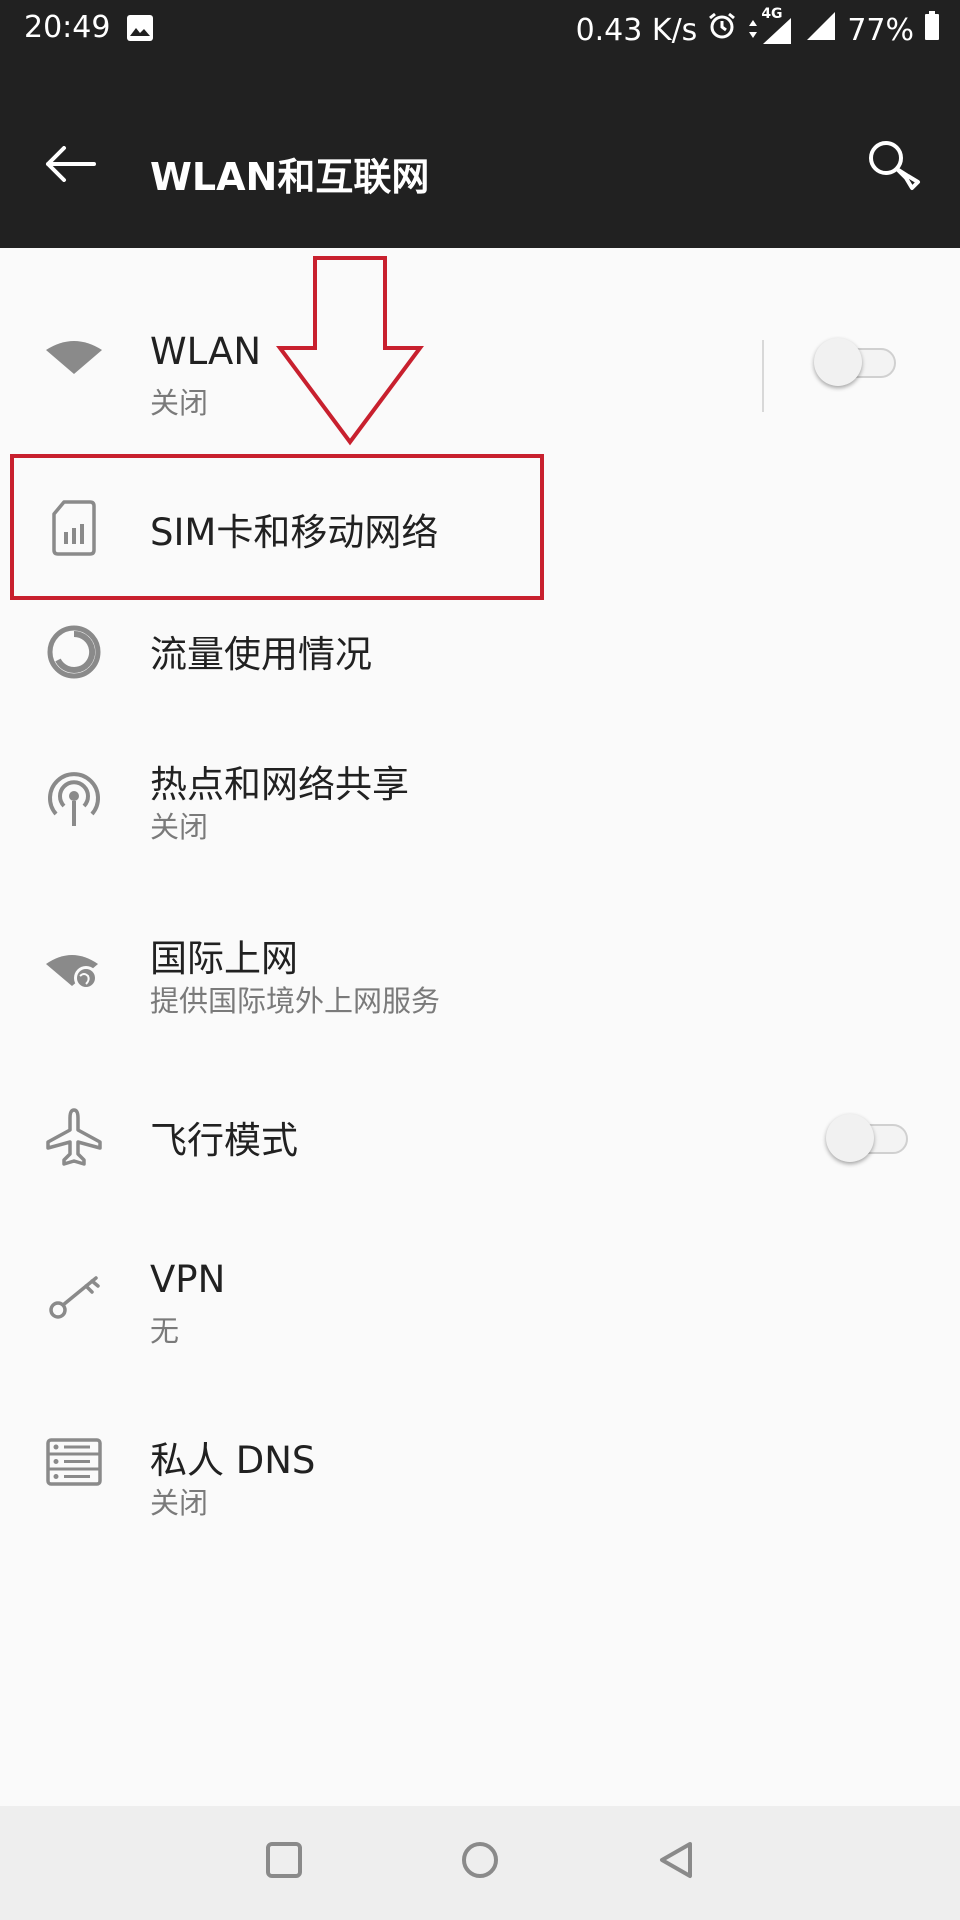 The width and height of the screenshot is (960, 1920). Describe the element at coordinates (290, 177) in the screenshot. I see `page-title: WLAN和互联网` at that location.